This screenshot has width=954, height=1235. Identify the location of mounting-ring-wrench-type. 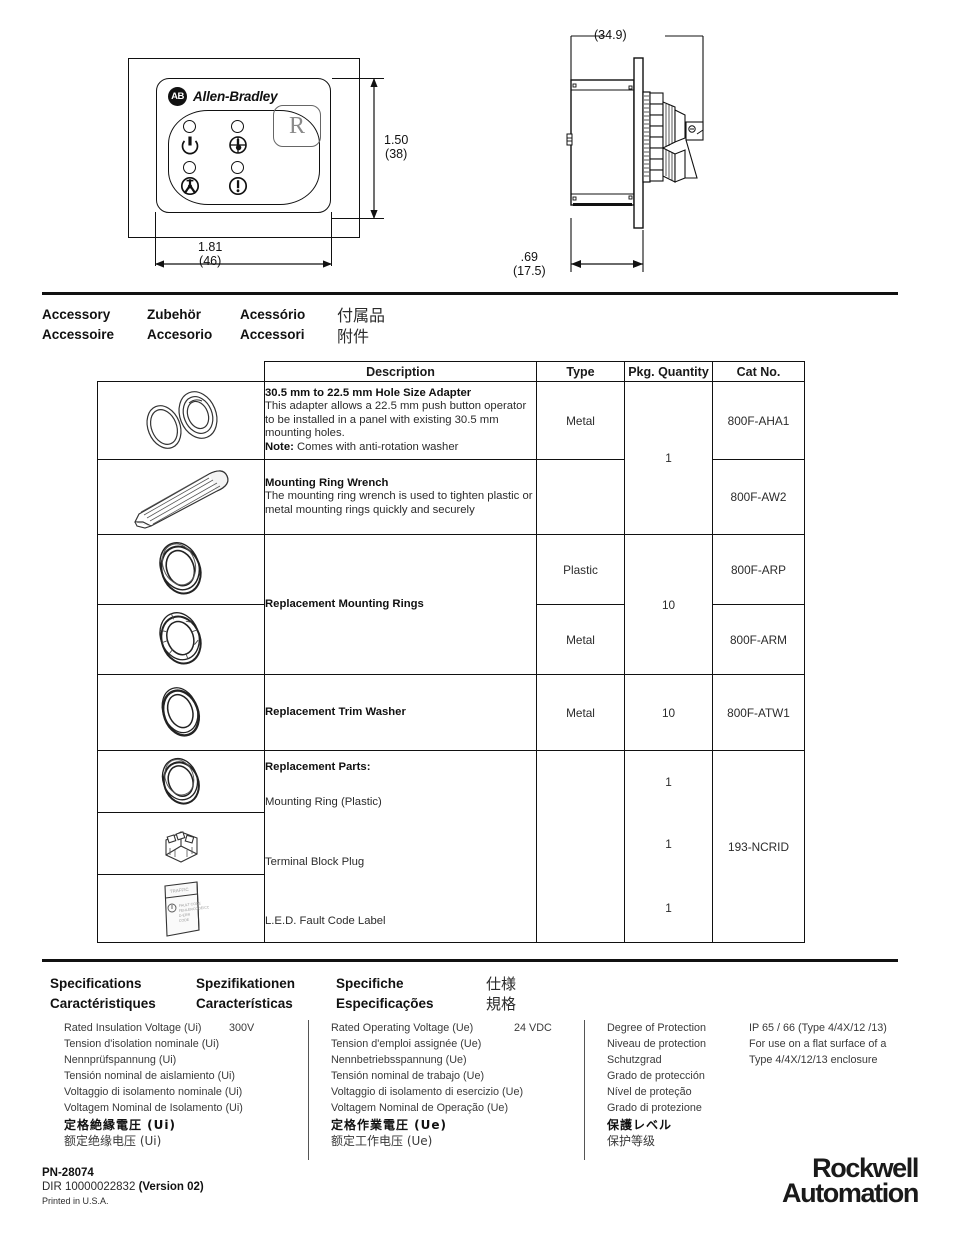
(580, 497).